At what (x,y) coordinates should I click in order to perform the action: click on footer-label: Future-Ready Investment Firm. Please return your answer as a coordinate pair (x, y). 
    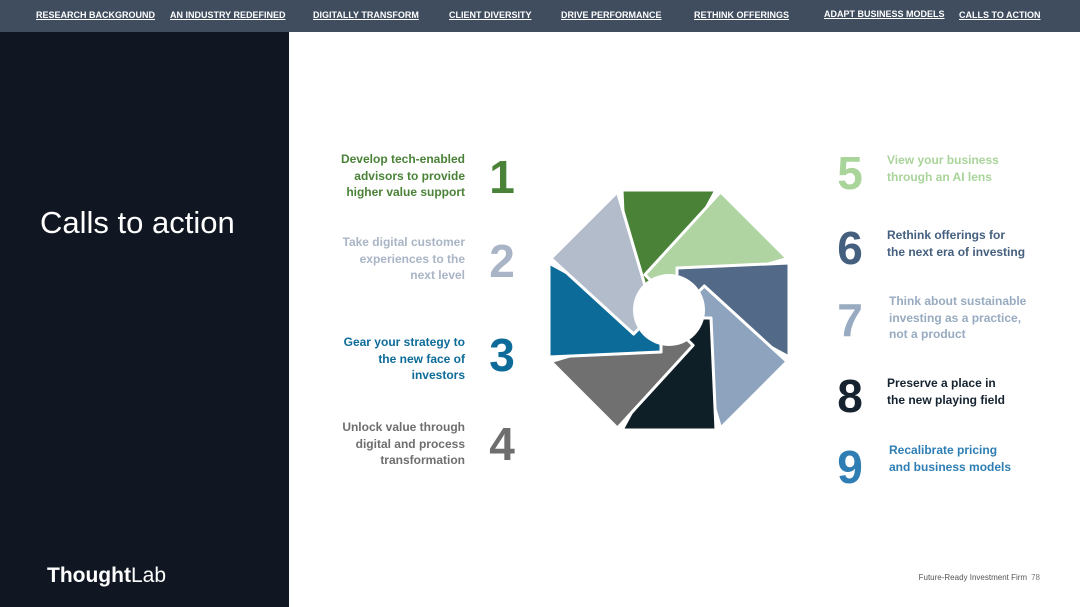
    Looking at the image, I should click on (973, 577).